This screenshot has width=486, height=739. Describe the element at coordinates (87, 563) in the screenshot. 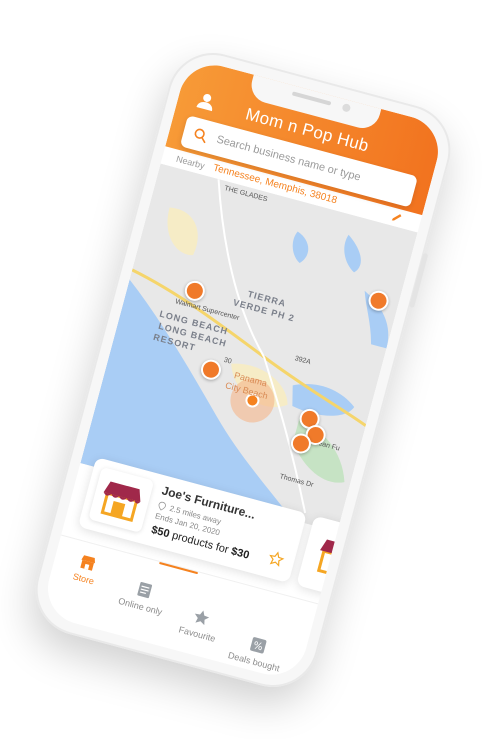

I see `store-icon` at that location.